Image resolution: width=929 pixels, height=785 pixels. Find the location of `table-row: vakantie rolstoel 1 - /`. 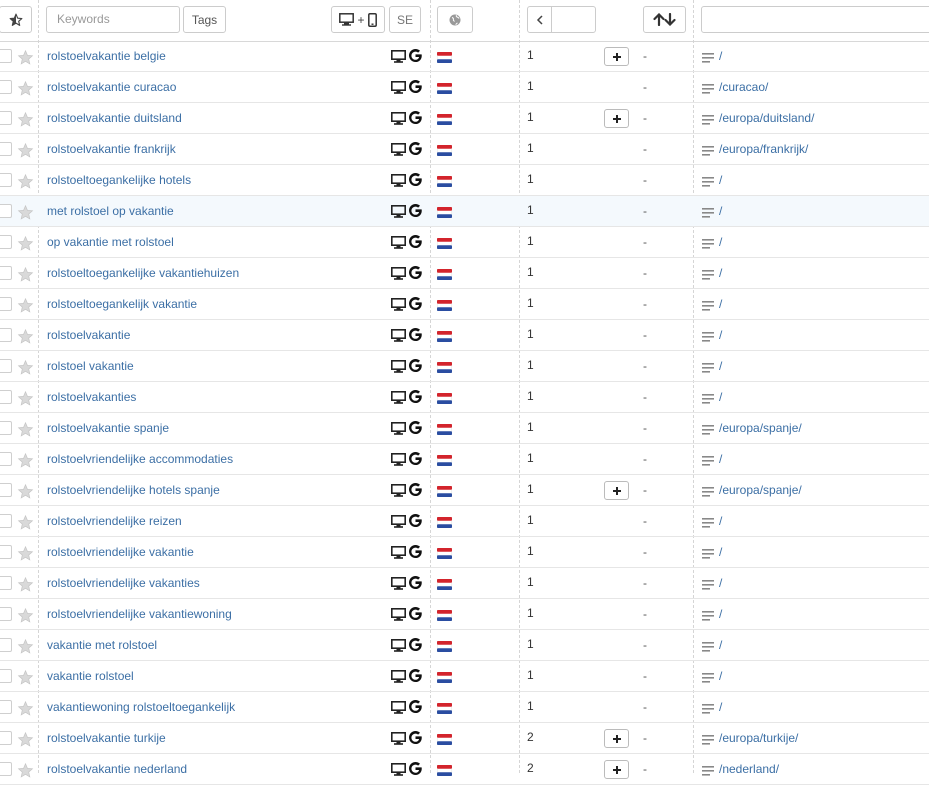

table-row: vakantie rolstoel 1 - / is located at coordinates (464, 676).